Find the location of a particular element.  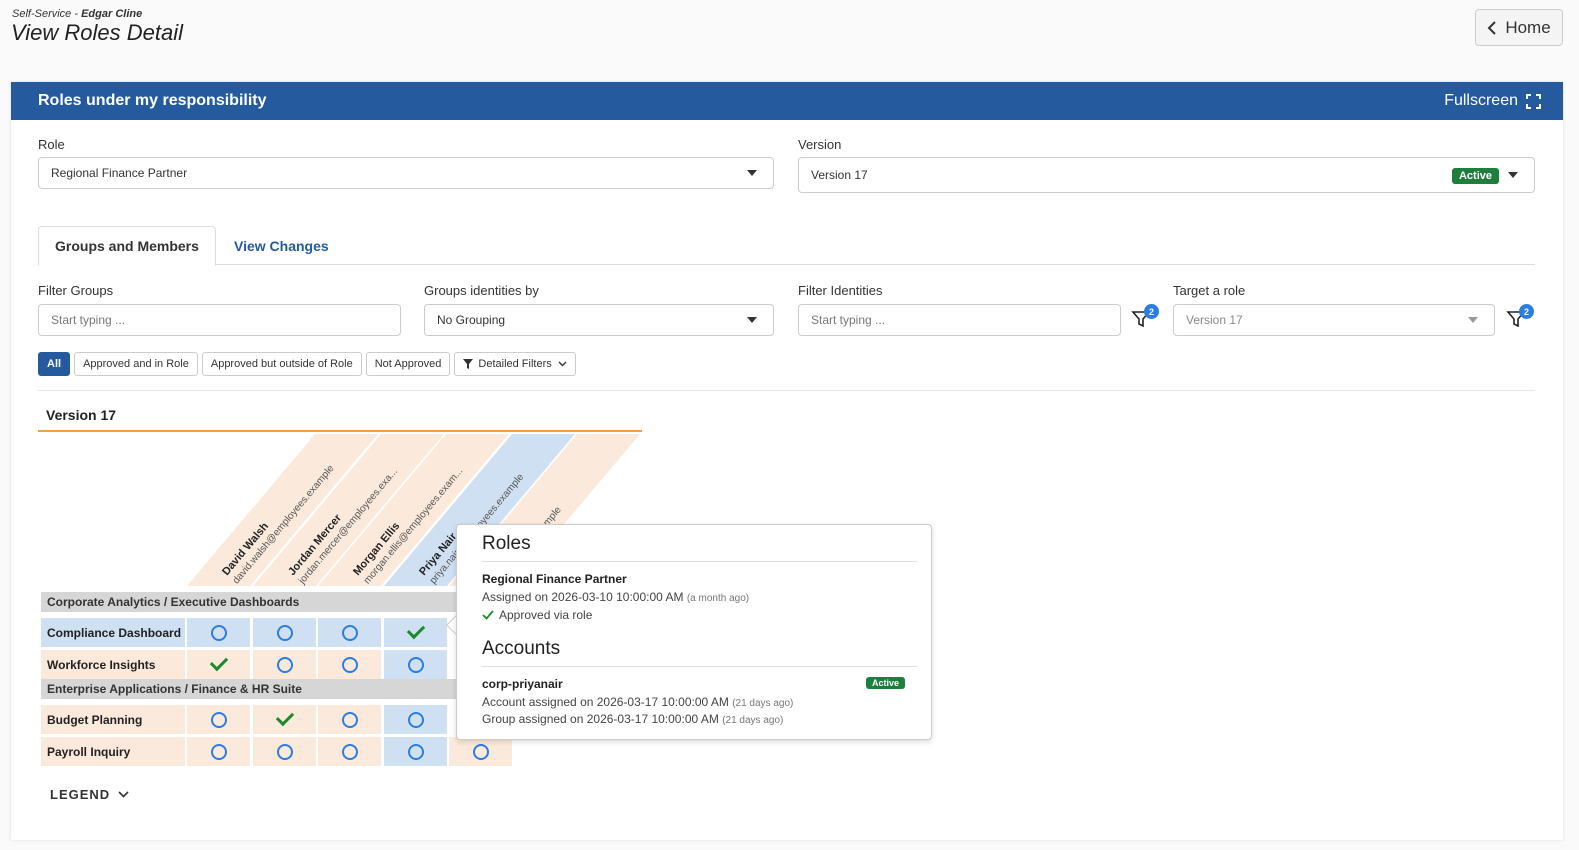

version-title: Version 17 is located at coordinates (340, 418).